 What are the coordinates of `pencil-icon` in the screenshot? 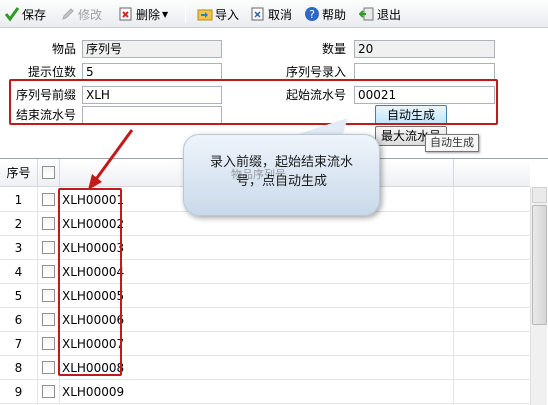 It's located at (68, 14).